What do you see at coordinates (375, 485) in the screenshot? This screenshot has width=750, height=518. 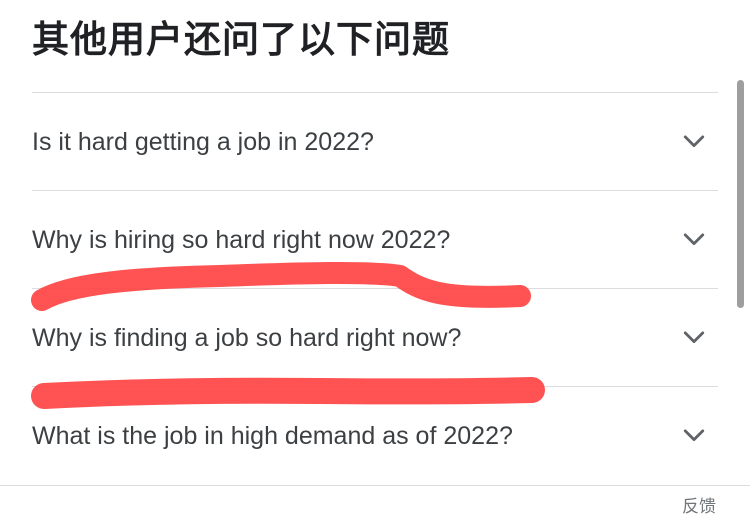 I see `footer-divider` at bounding box center [375, 485].